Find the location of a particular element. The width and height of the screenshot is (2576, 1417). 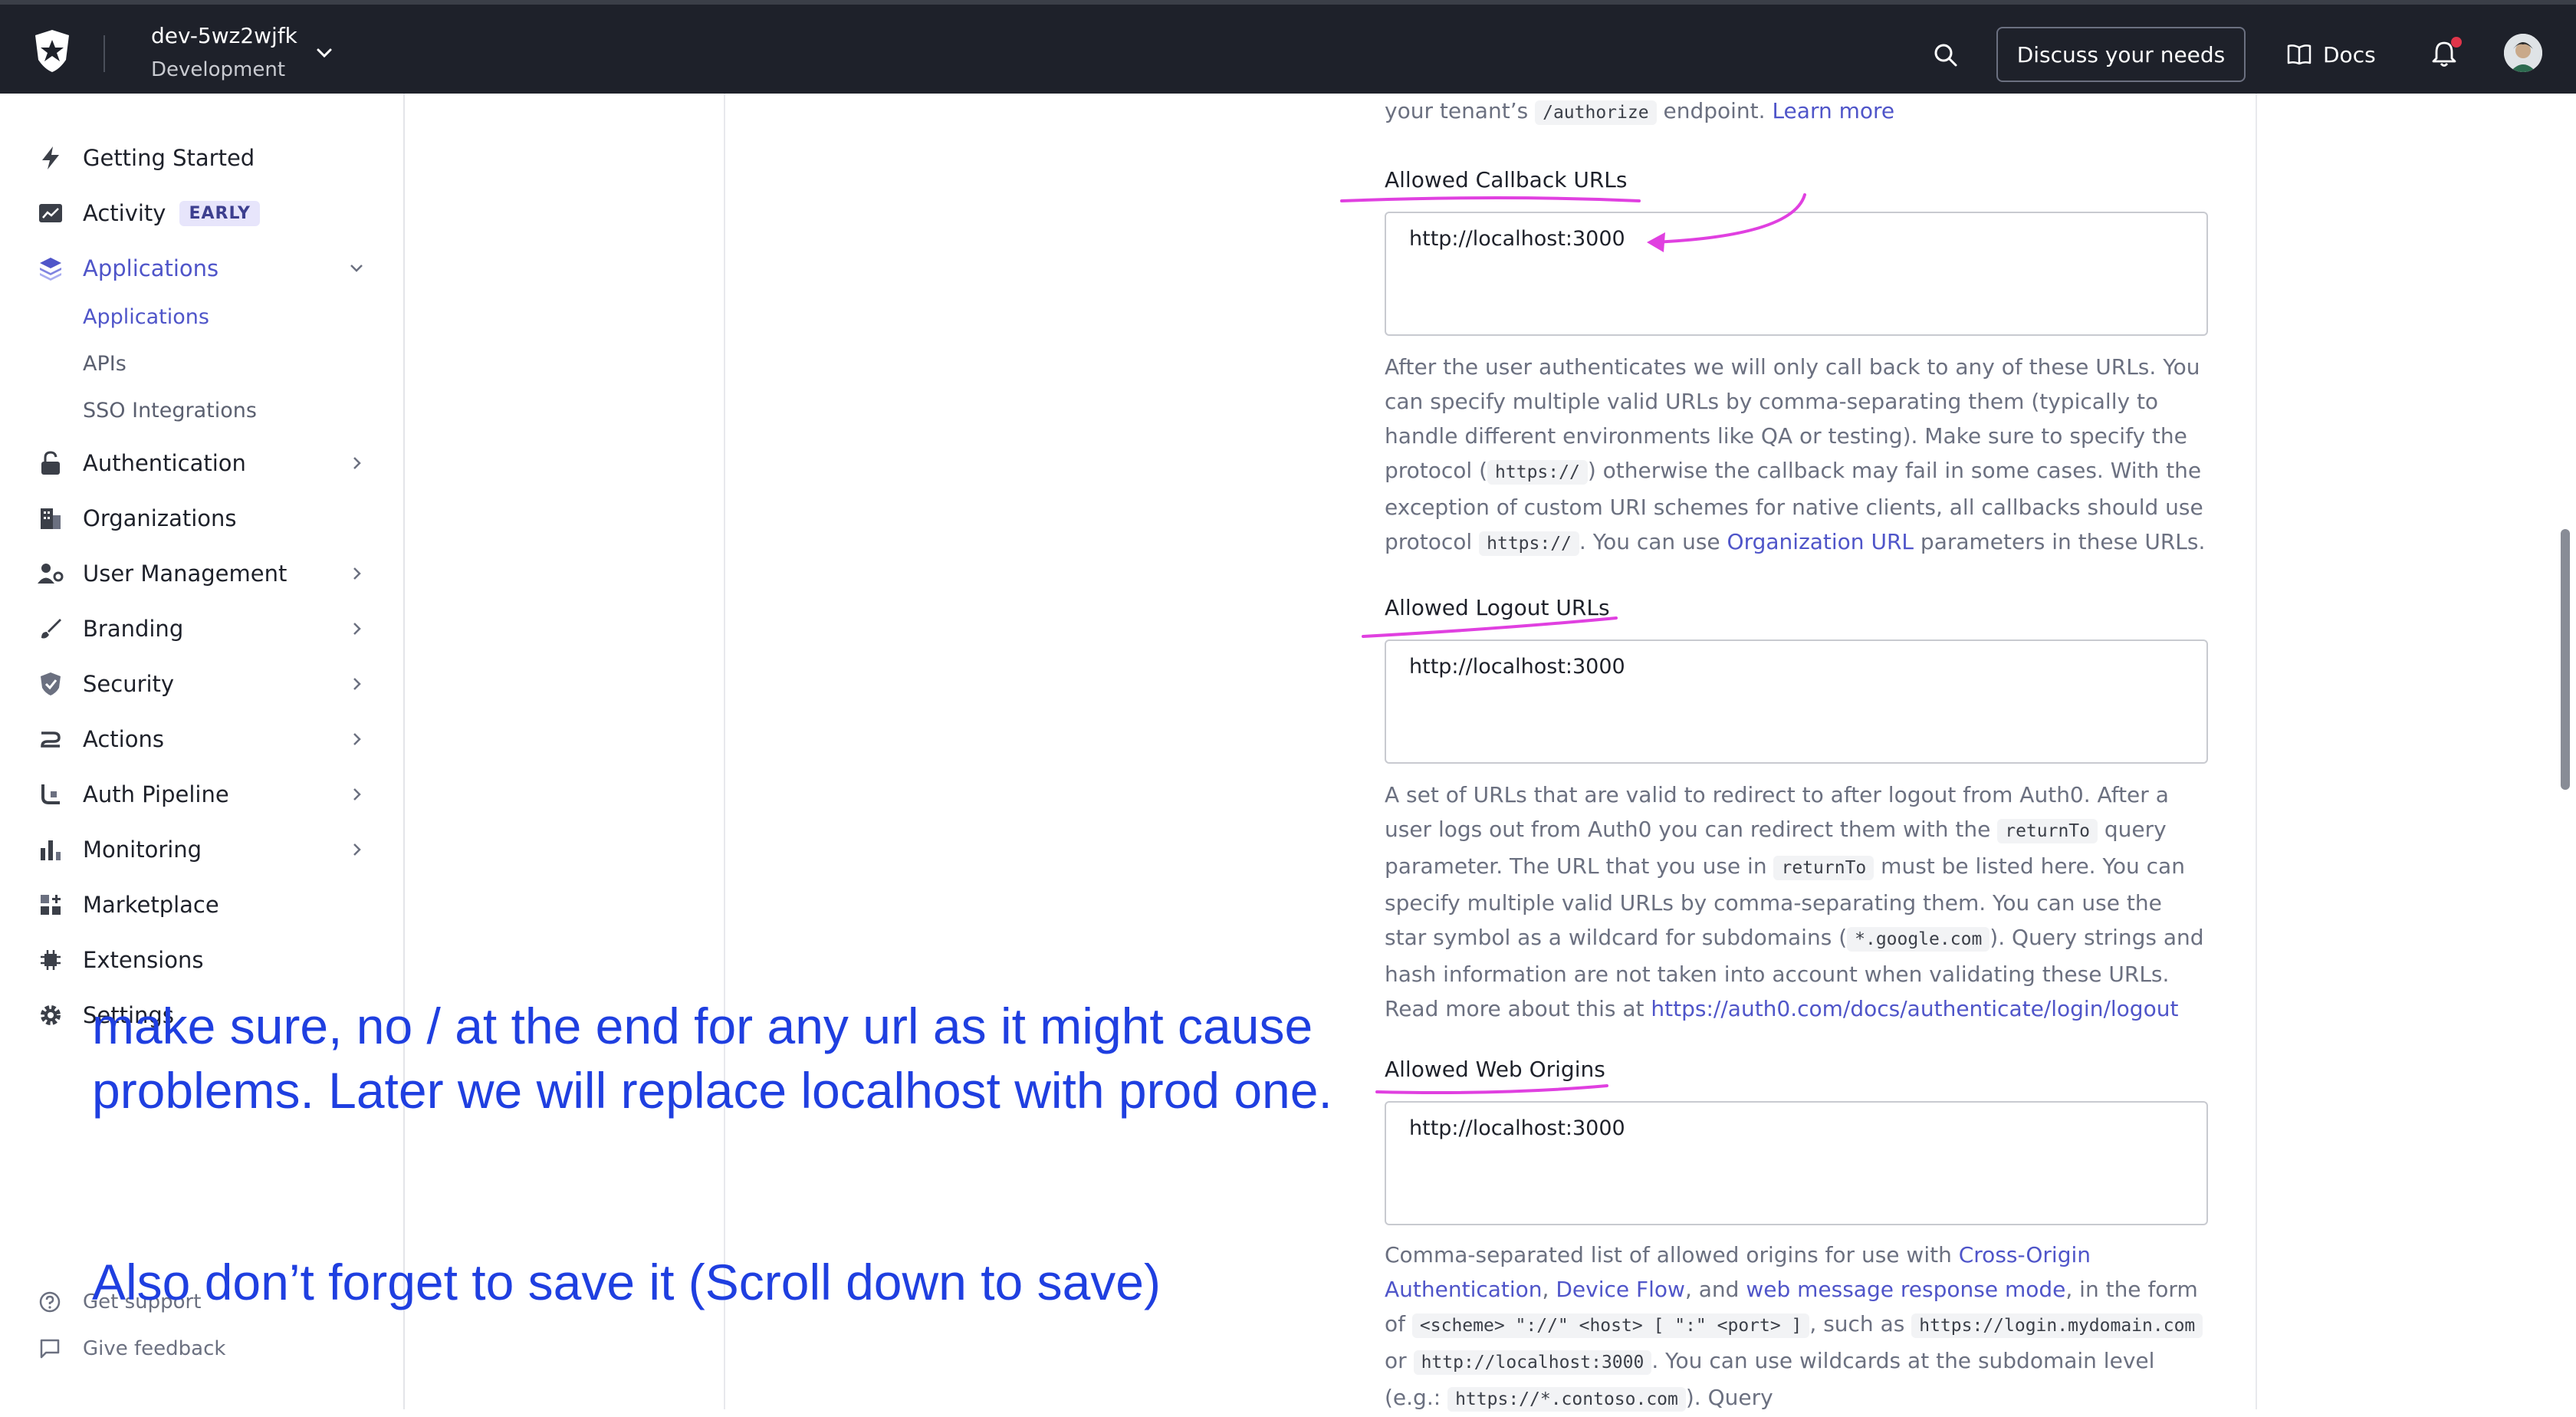

give-feedback-link: Give feedback is located at coordinates (131, 1348).